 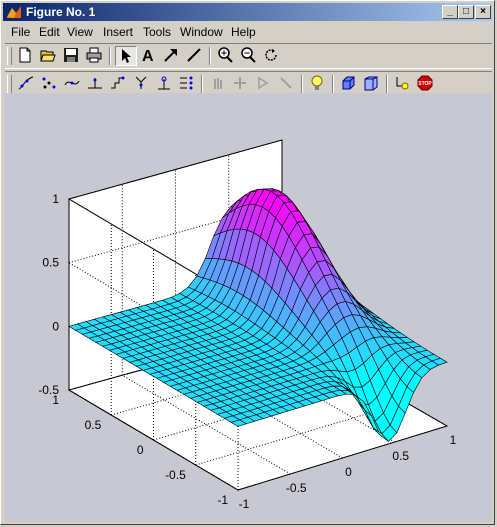 I want to click on light-button, so click(x=318, y=84).